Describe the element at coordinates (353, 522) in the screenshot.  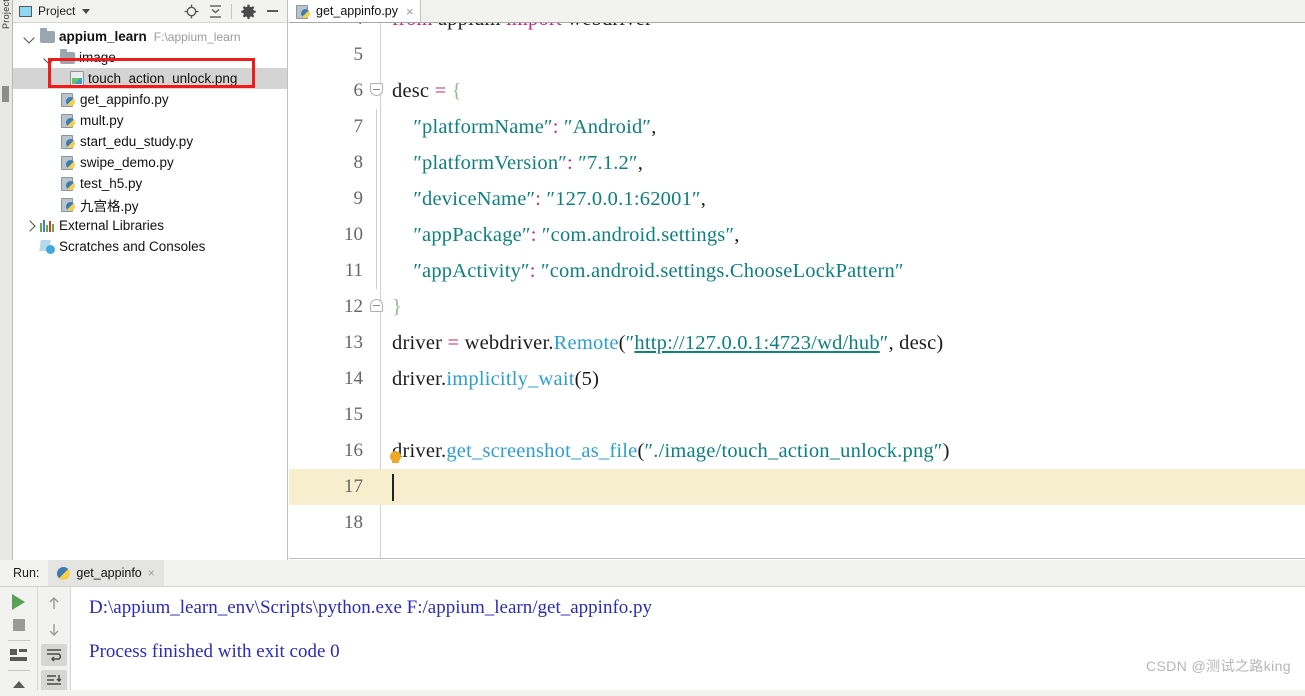
I see `line-number: 18` at that location.